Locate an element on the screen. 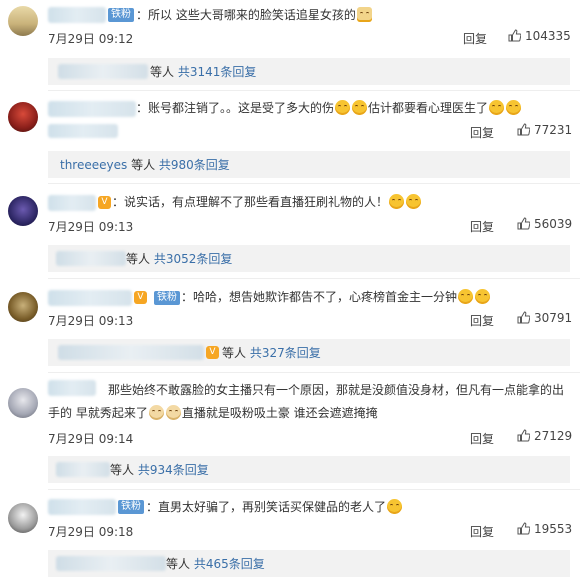 The height and width of the screenshot is (578, 580). like-button: 77231 is located at coordinates (544, 131).